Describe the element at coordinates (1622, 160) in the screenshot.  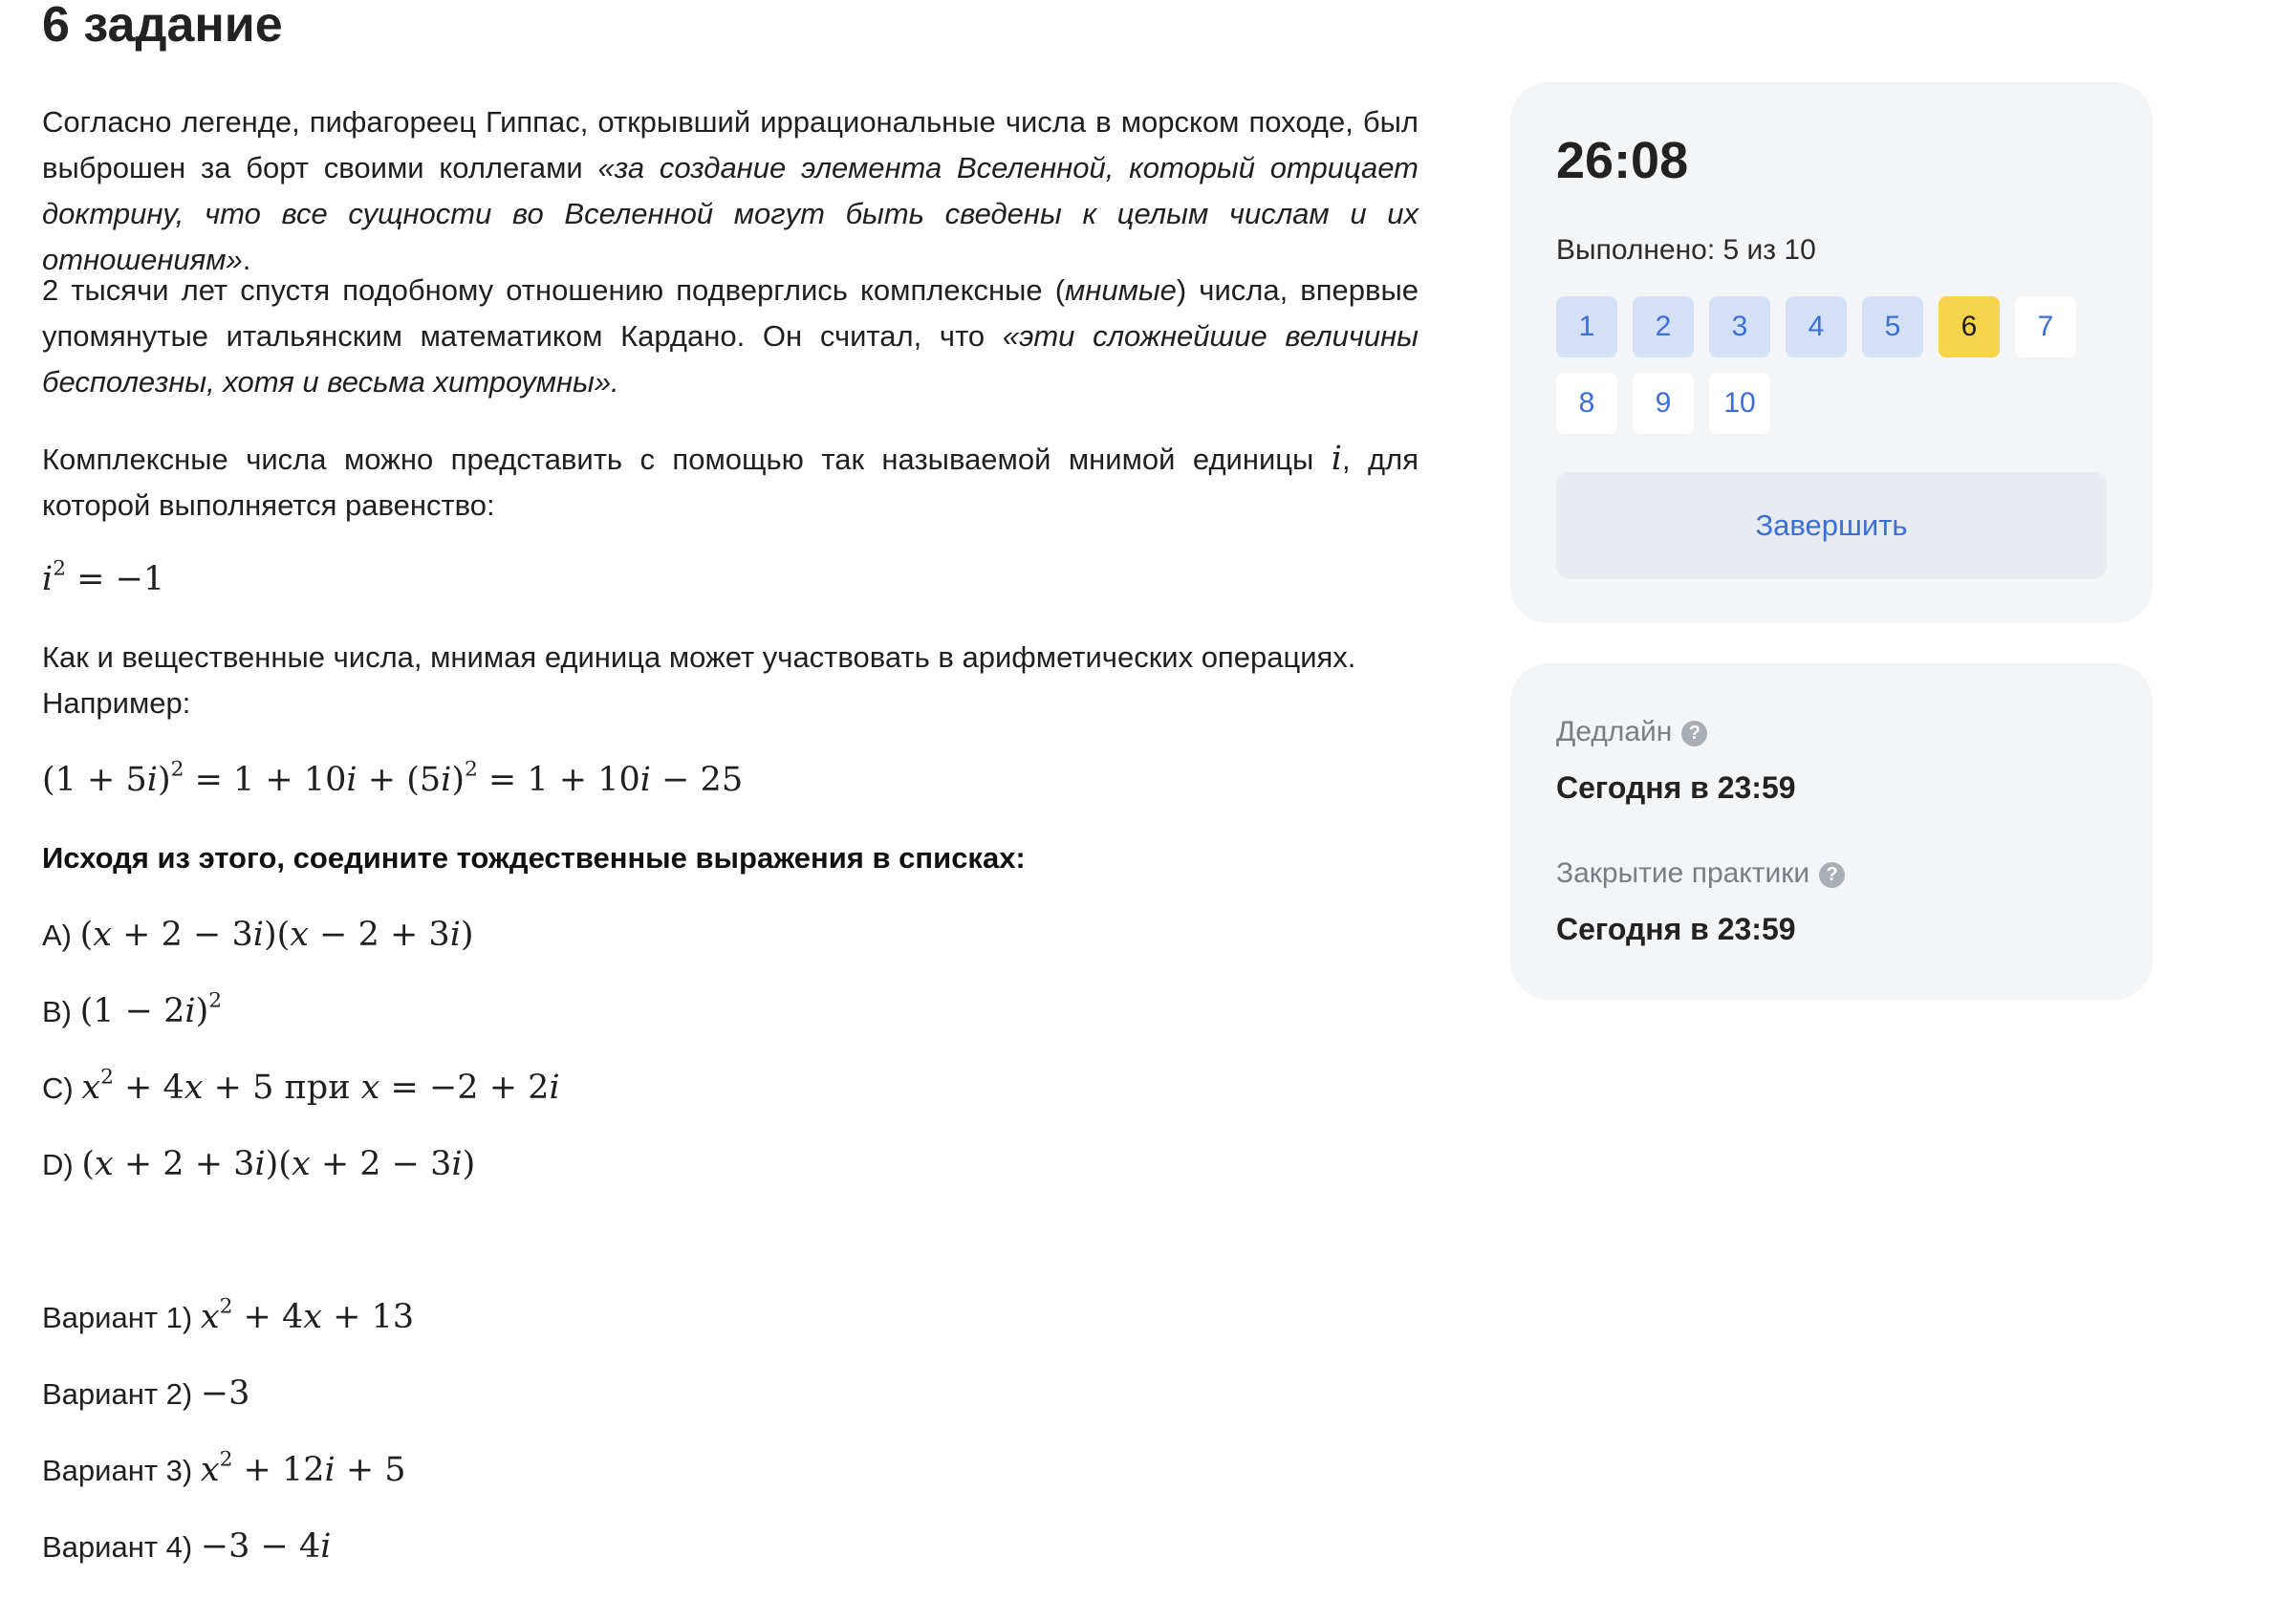
I see `timer: 26:08` at that location.